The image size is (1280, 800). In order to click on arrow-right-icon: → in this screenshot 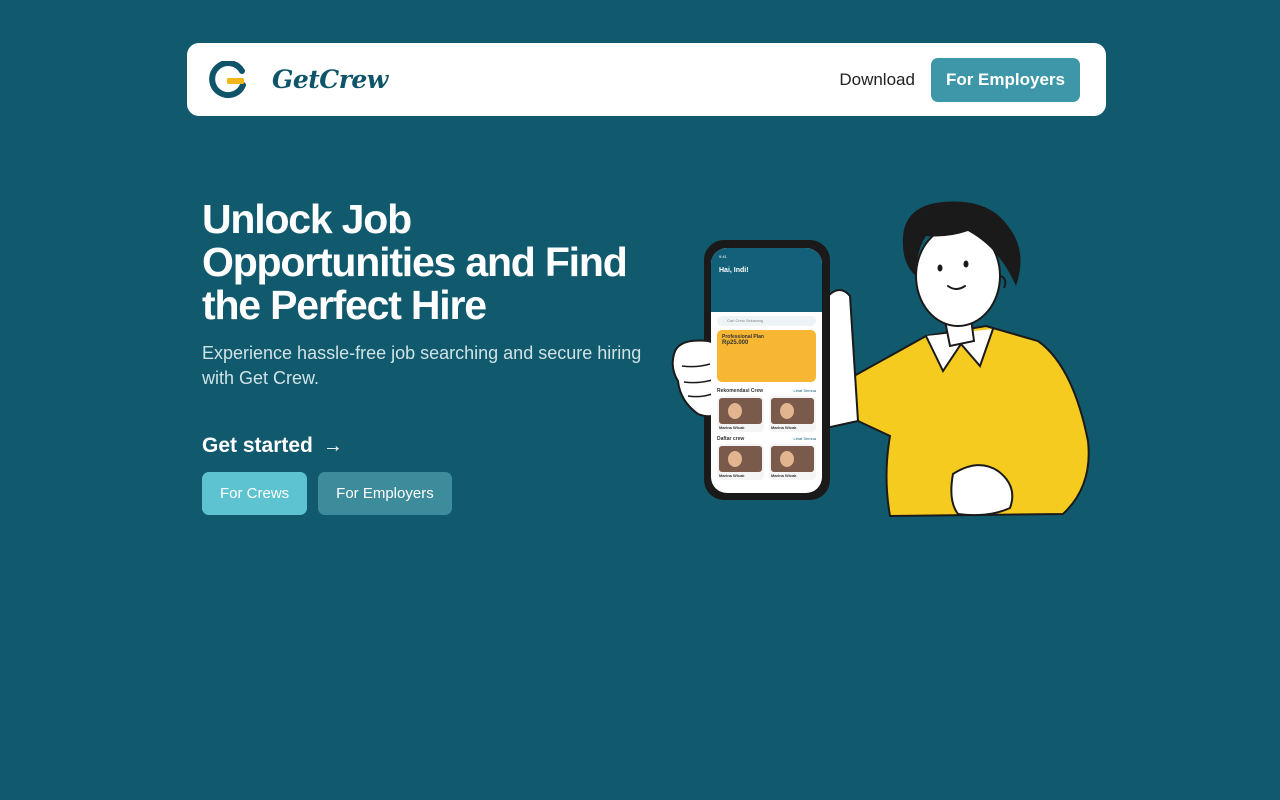, I will do `click(332, 445)`.